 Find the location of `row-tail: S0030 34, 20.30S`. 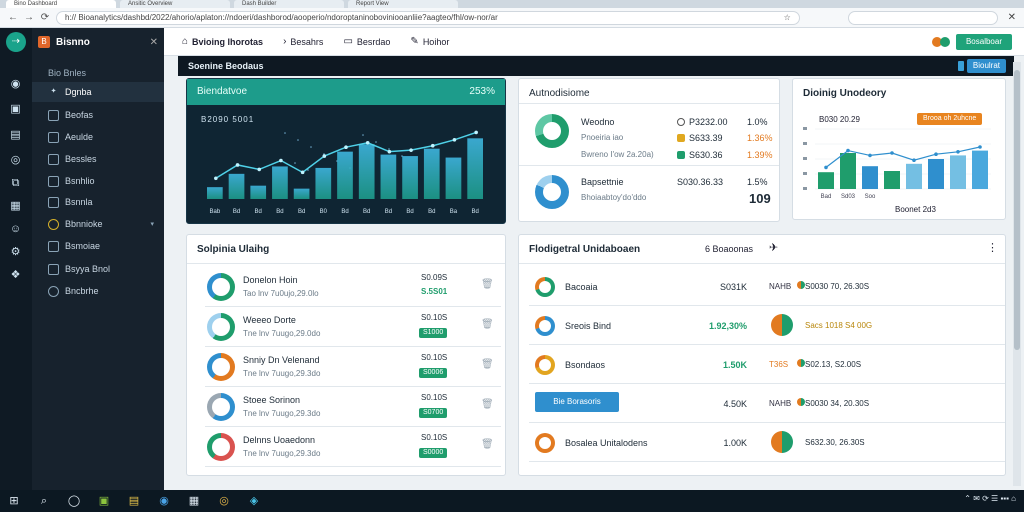

row-tail: S0030 34, 20.30S is located at coordinates (837, 403).